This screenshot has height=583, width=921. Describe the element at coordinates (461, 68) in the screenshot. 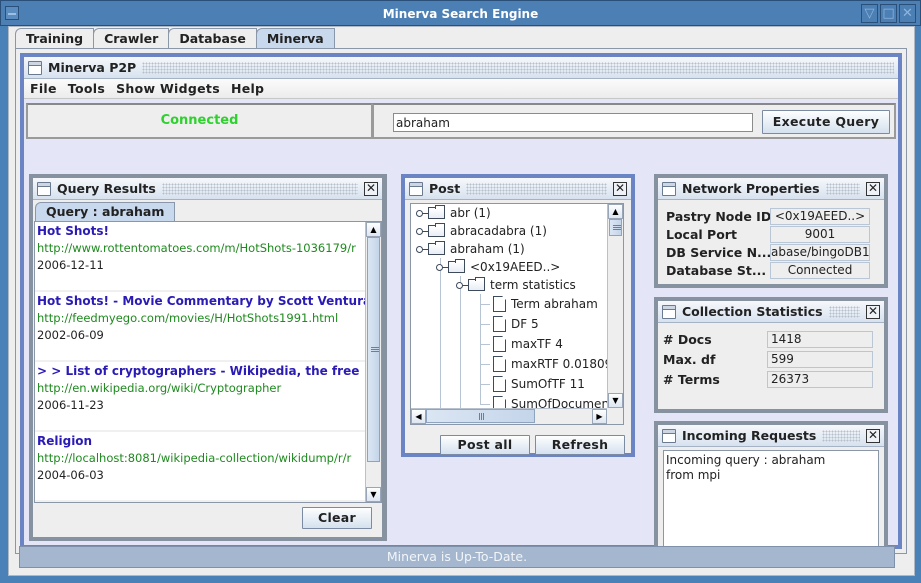

I see `p2p-titlebar: Minerva P2P` at that location.